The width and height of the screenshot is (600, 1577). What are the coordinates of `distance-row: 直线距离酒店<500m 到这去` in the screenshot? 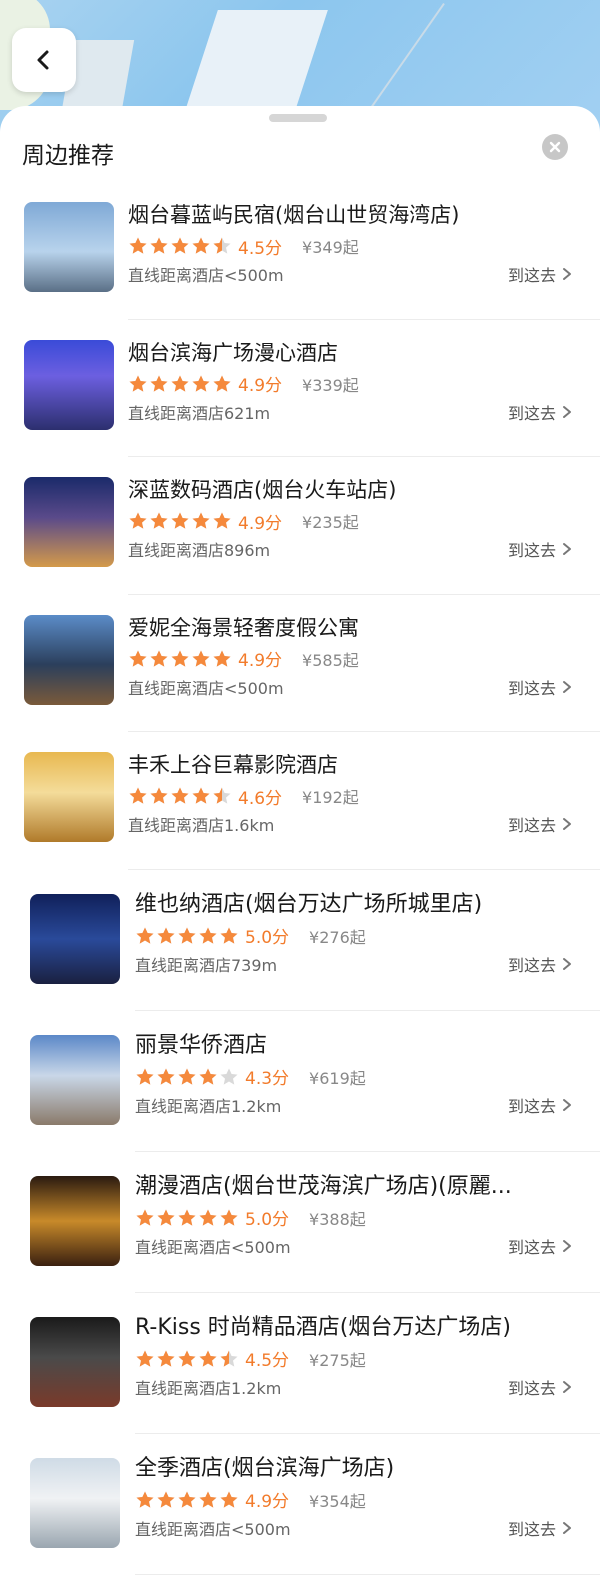 It's located at (354, 274).